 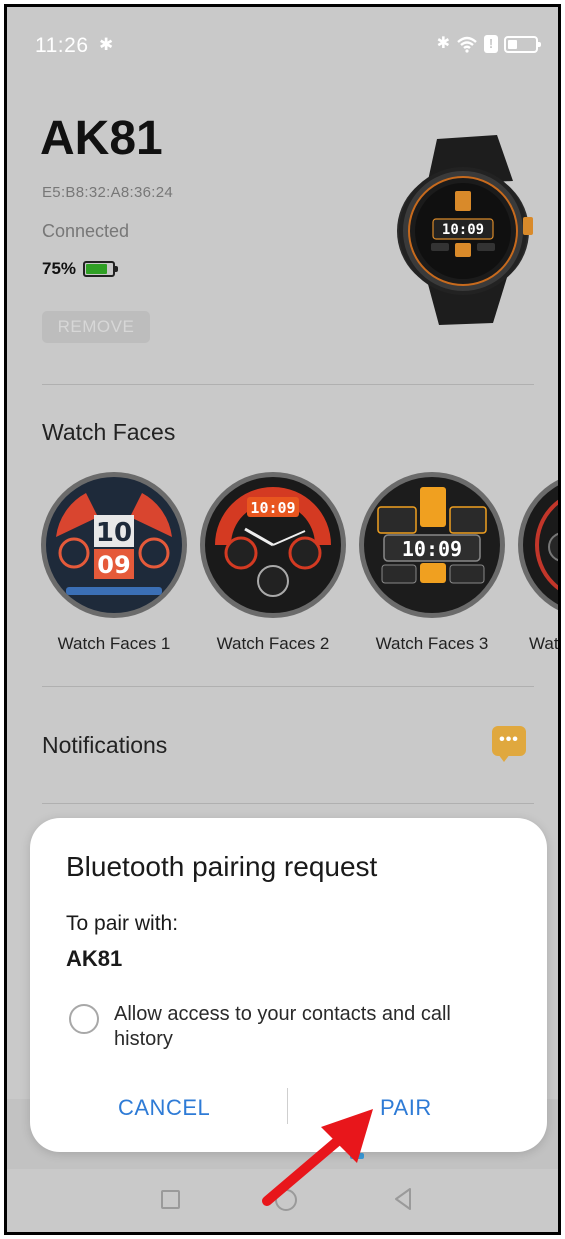 I want to click on battery-percent: 75%, so click(x=59, y=268).